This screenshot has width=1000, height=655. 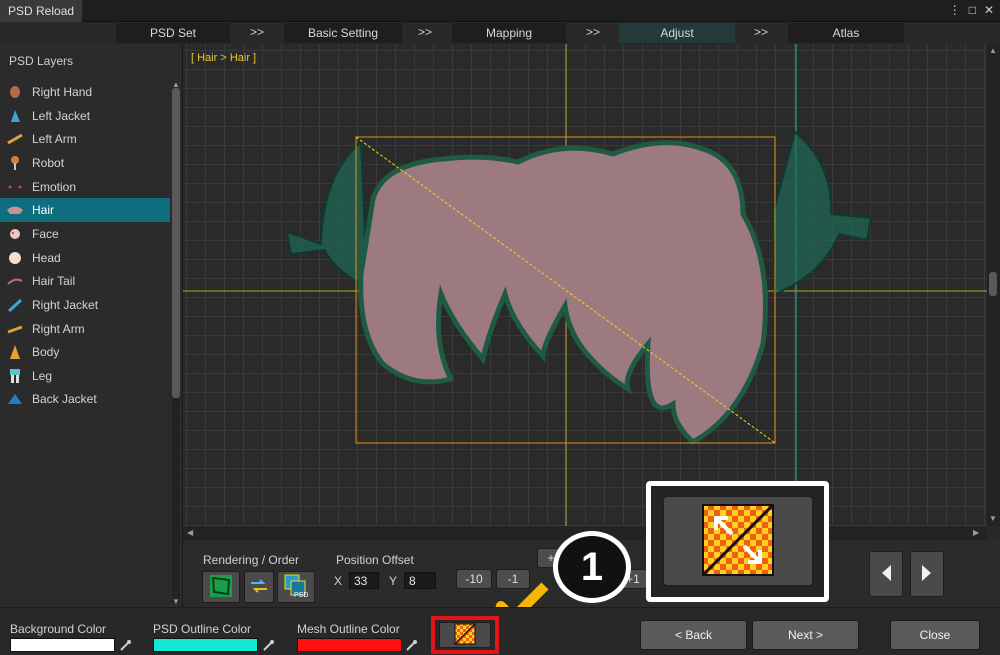 I want to click on window-titlebar: PSD Reload ⋮ □ ✕, so click(x=500, y=11).